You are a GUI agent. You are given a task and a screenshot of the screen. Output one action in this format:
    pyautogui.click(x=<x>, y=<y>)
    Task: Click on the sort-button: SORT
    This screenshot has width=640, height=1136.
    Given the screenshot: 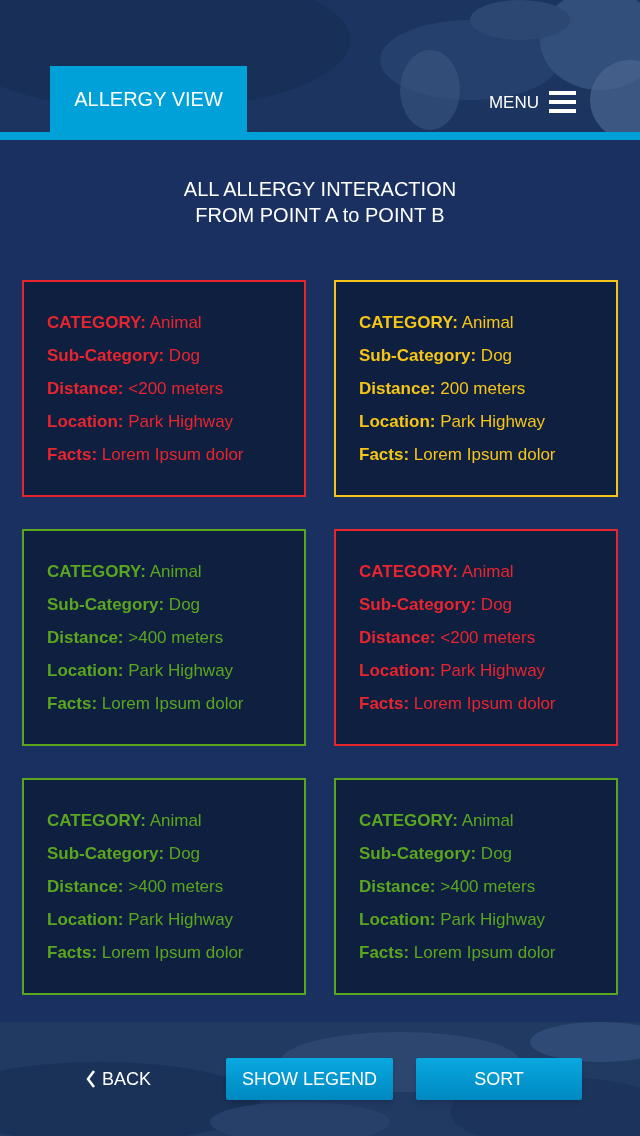 What is the action you would take?
    pyautogui.click(x=499, y=1079)
    